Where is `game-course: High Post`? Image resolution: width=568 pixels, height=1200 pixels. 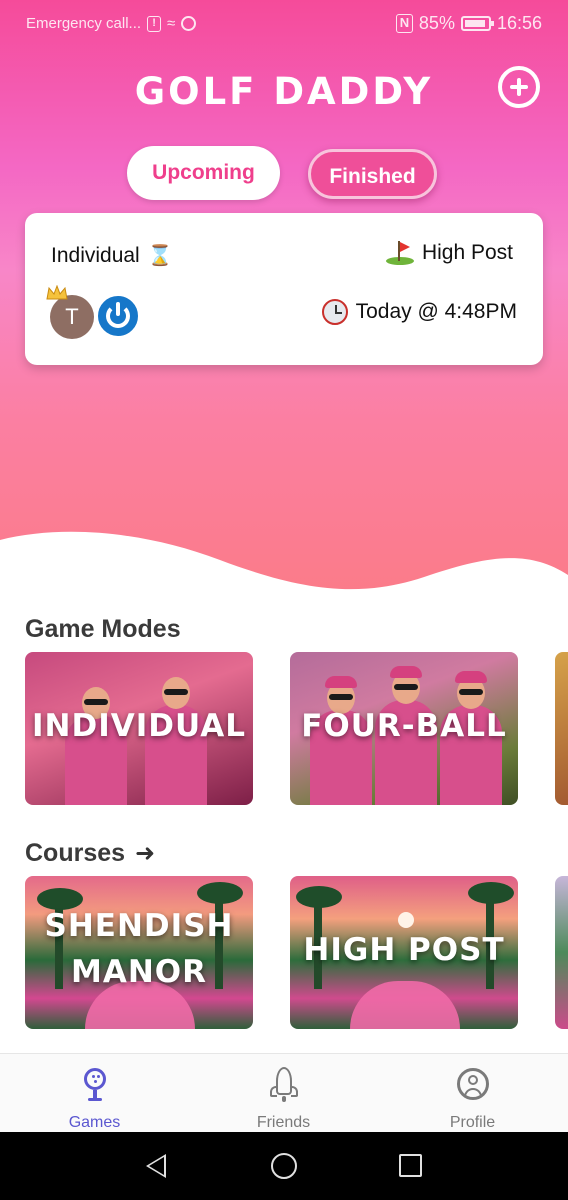 game-course: High Post is located at coordinates (449, 253).